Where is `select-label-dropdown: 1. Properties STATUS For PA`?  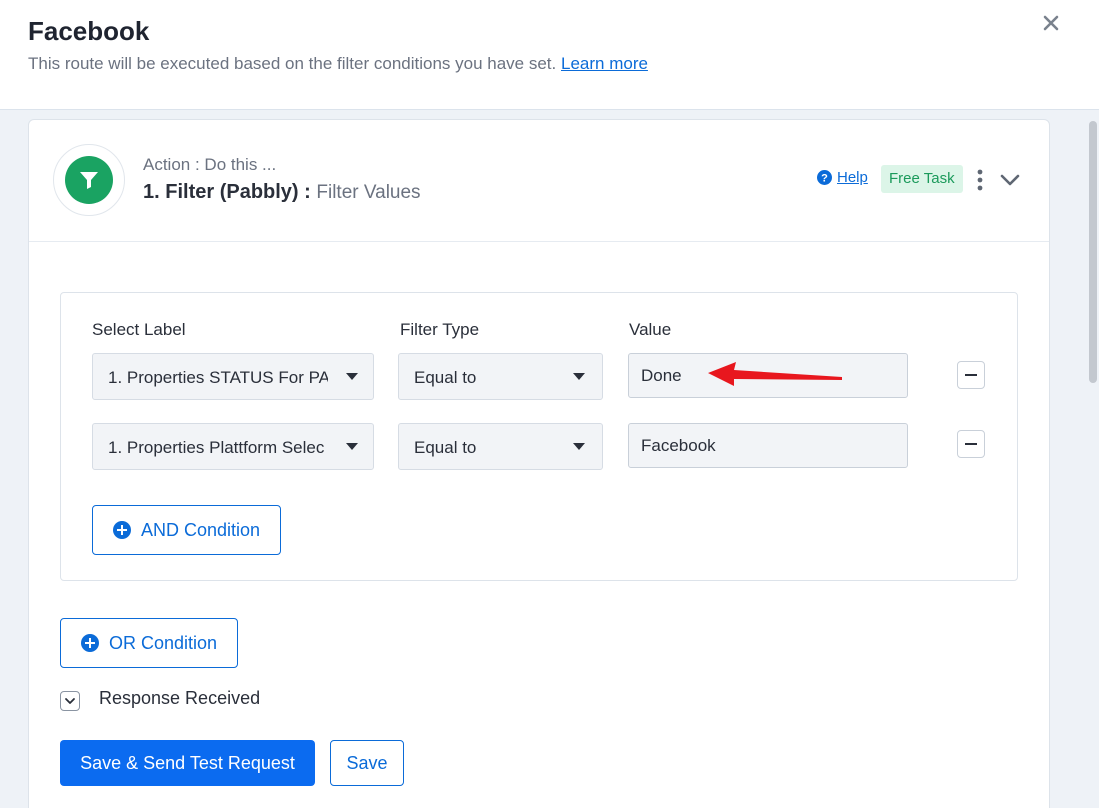 select-label-dropdown: 1. Properties STATUS For PA is located at coordinates (233, 376).